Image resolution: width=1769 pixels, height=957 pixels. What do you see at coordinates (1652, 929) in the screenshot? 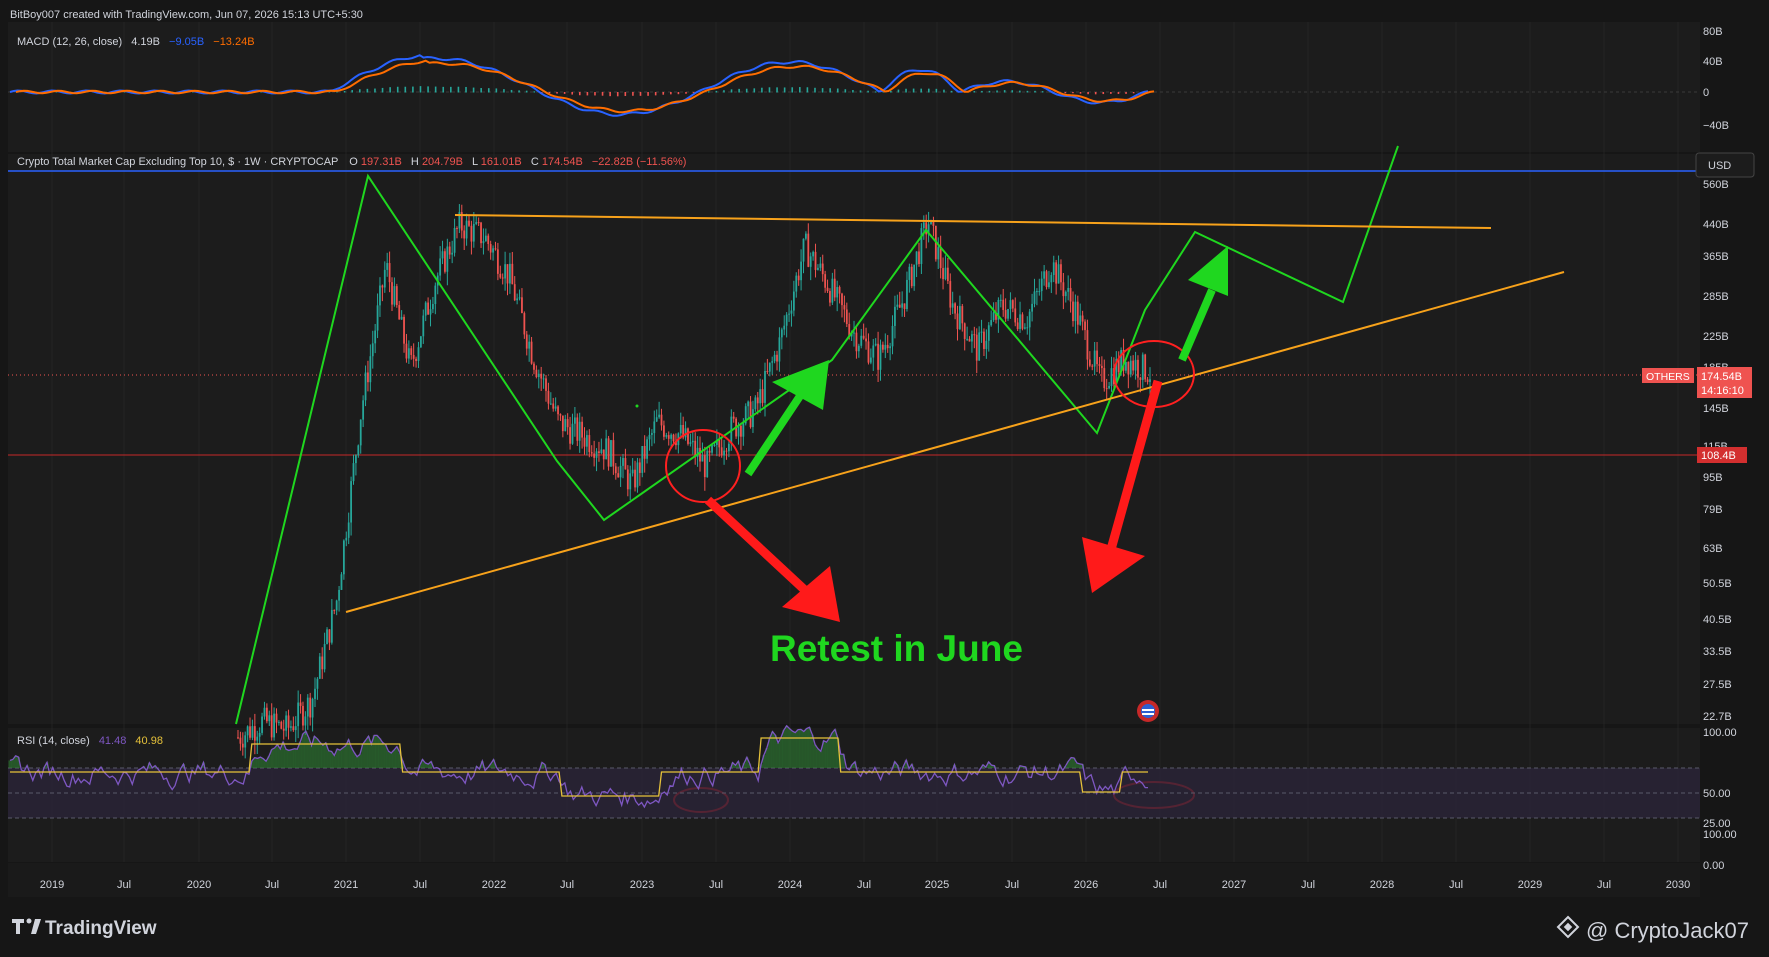
I see `watermark: @ CryptoJack07` at bounding box center [1652, 929].